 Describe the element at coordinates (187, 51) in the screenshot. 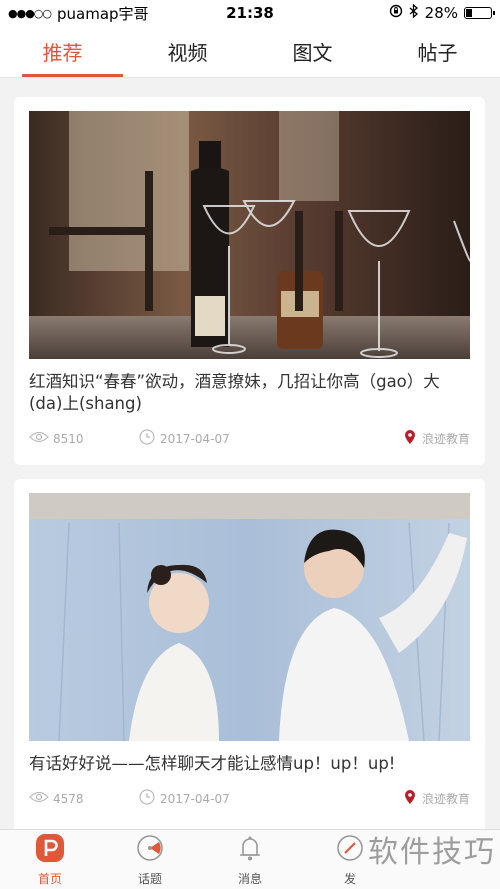

I see `tab-video: 视频` at that location.